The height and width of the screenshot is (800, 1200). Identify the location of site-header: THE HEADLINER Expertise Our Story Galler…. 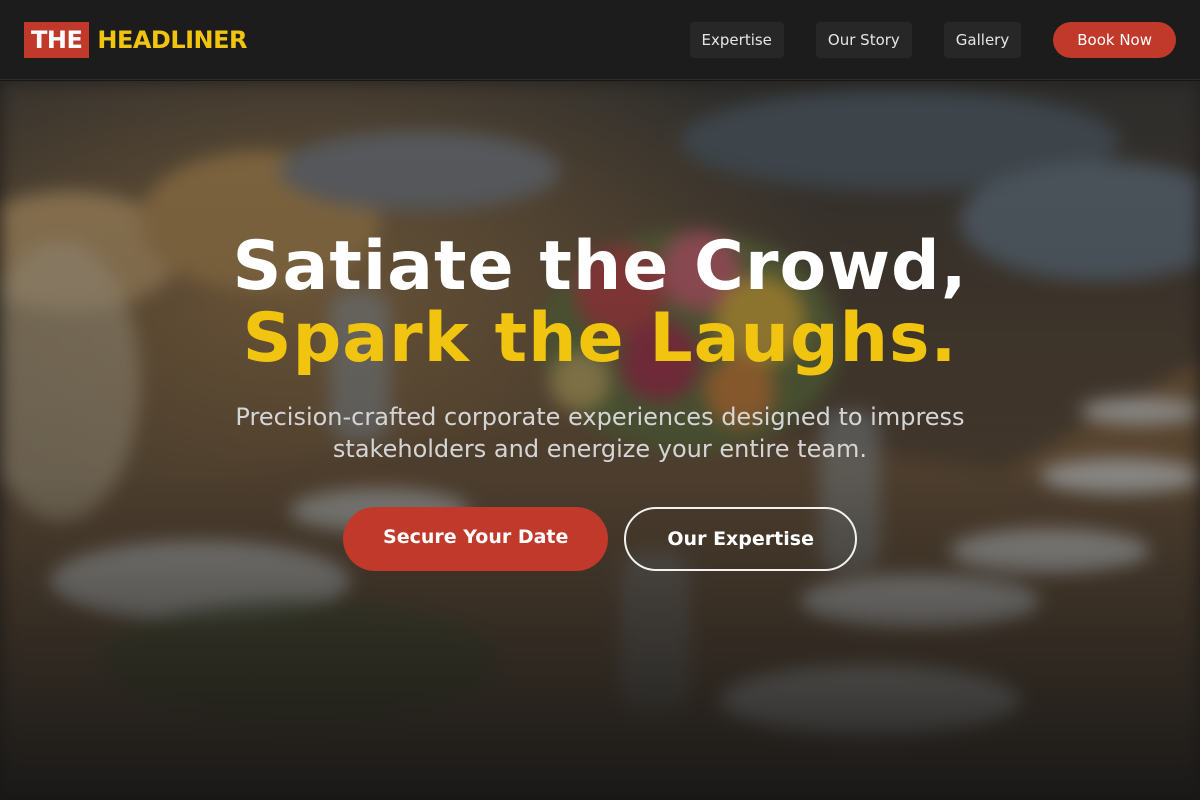
(600, 40).